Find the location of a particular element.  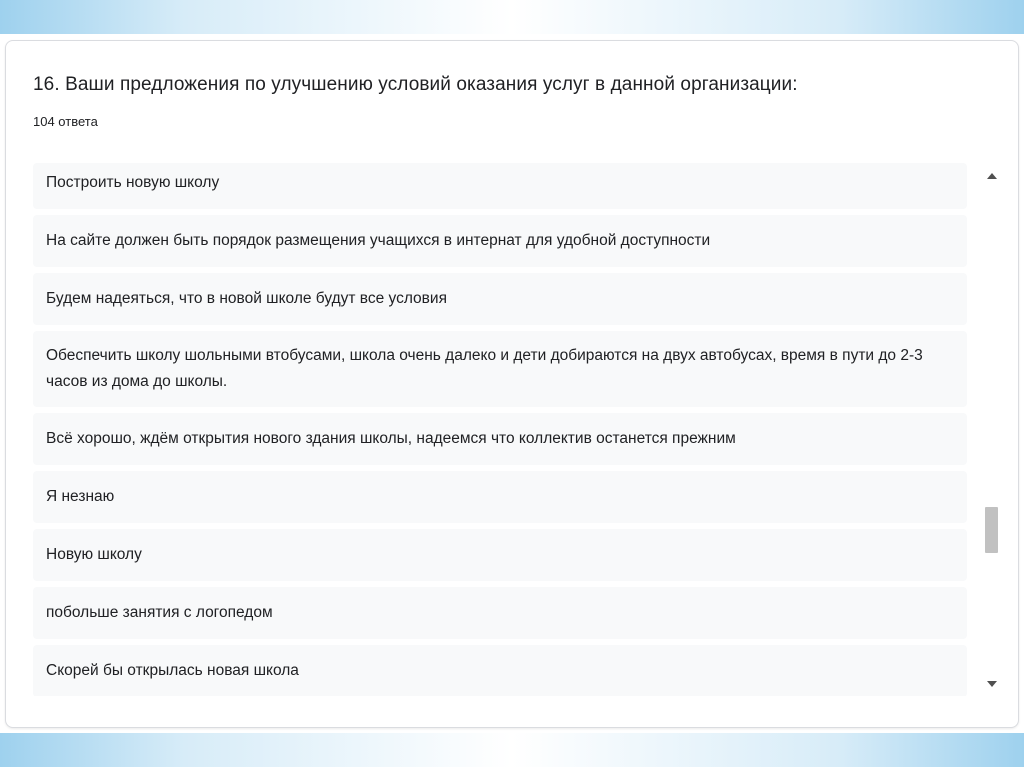

answer-text: Скорей бы открылась новая школа is located at coordinates (172, 670).